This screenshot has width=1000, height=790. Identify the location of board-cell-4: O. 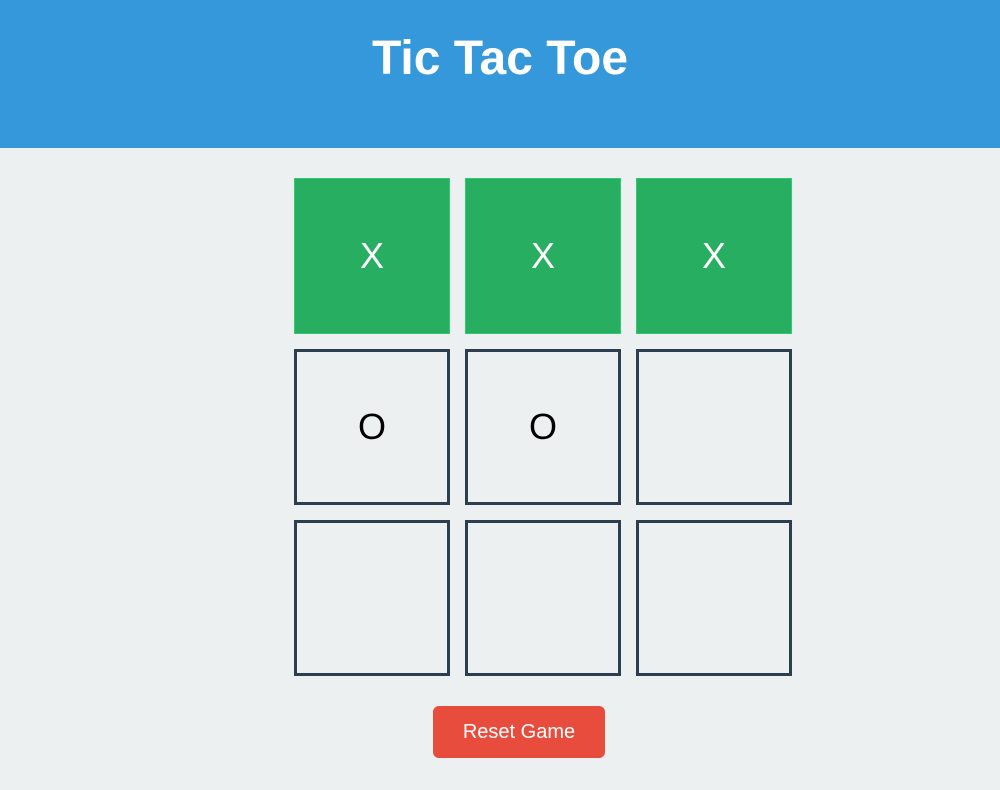
(543, 427).